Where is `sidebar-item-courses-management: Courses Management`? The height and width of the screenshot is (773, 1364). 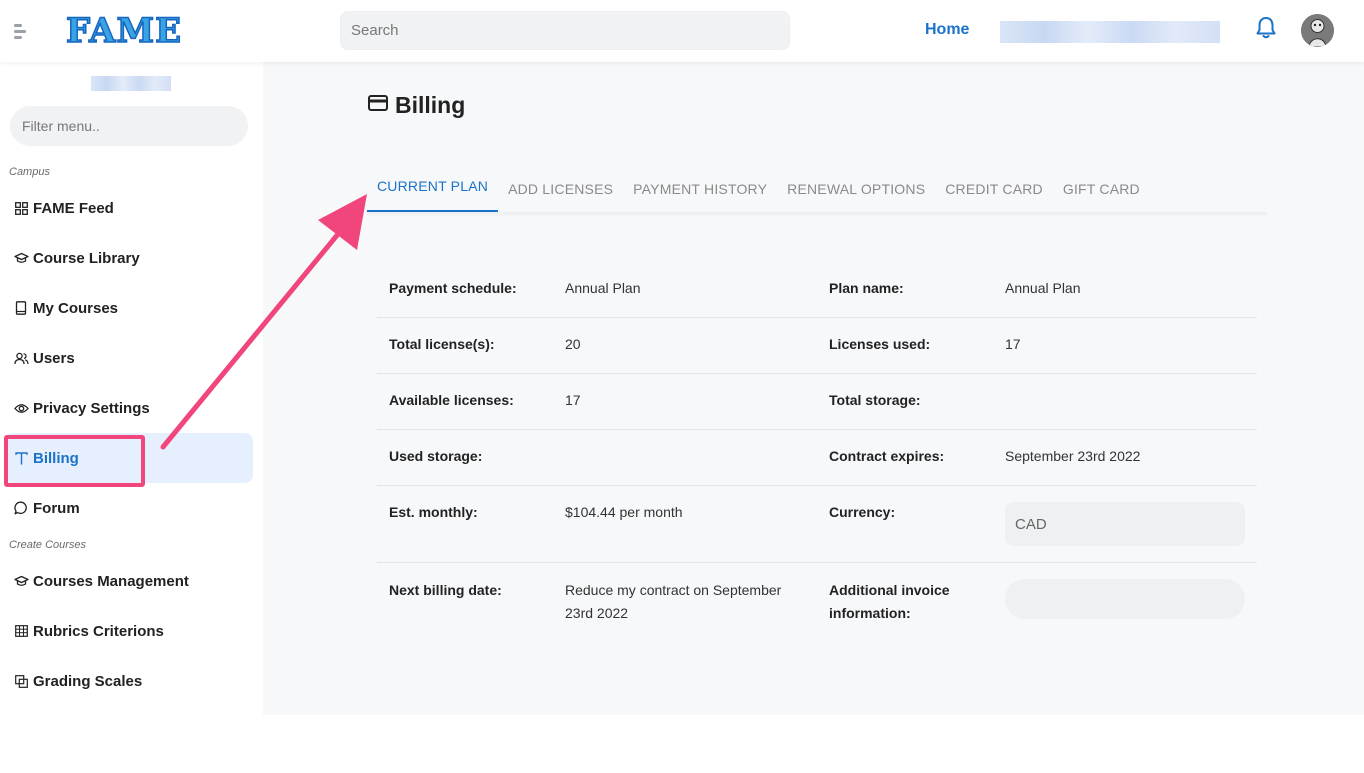
sidebar-item-courses-management: Courses Management is located at coordinates (128, 581).